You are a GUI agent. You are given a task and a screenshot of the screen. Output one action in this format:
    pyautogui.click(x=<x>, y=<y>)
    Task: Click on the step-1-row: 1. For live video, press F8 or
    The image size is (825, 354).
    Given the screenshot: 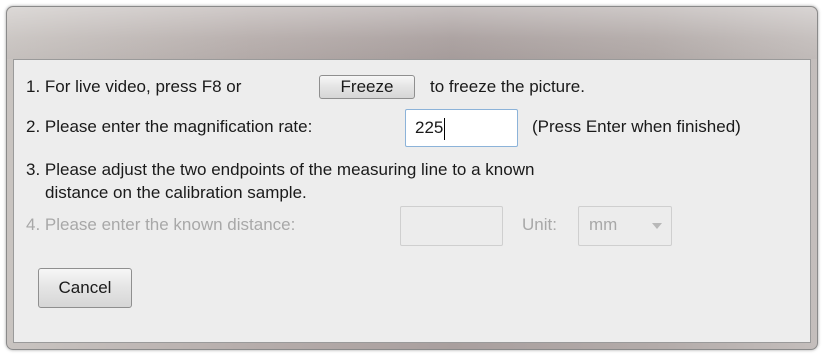 What is the action you would take?
    pyautogui.click(x=133, y=87)
    